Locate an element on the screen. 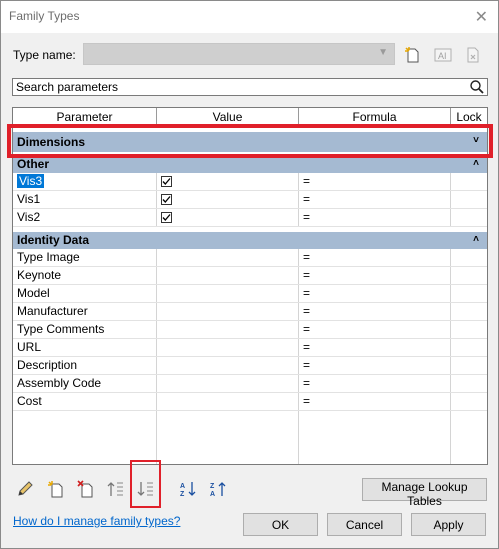 The width and height of the screenshot is (499, 549). title-bar: Family Types ✕ is located at coordinates (249, 17).